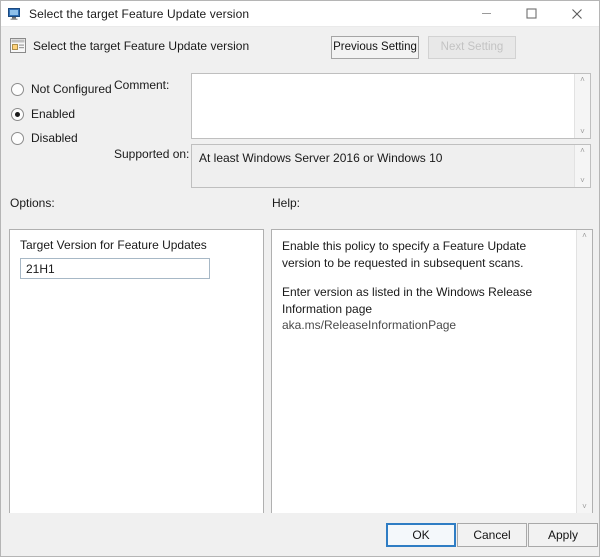 Image resolution: width=600 pixels, height=557 pixels. I want to click on help-section-label: Help:, so click(286, 203).